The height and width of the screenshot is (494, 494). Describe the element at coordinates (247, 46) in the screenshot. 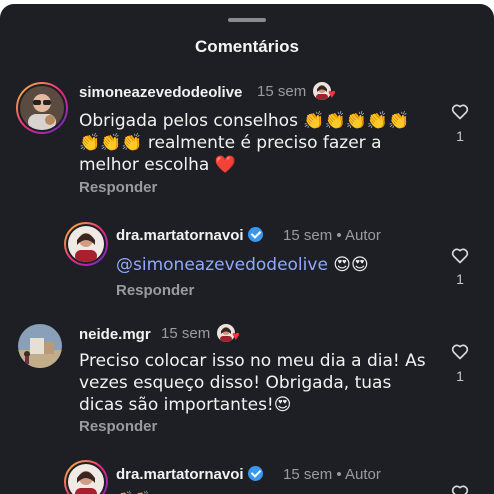

I see `sheet-title: Comentários` at that location.